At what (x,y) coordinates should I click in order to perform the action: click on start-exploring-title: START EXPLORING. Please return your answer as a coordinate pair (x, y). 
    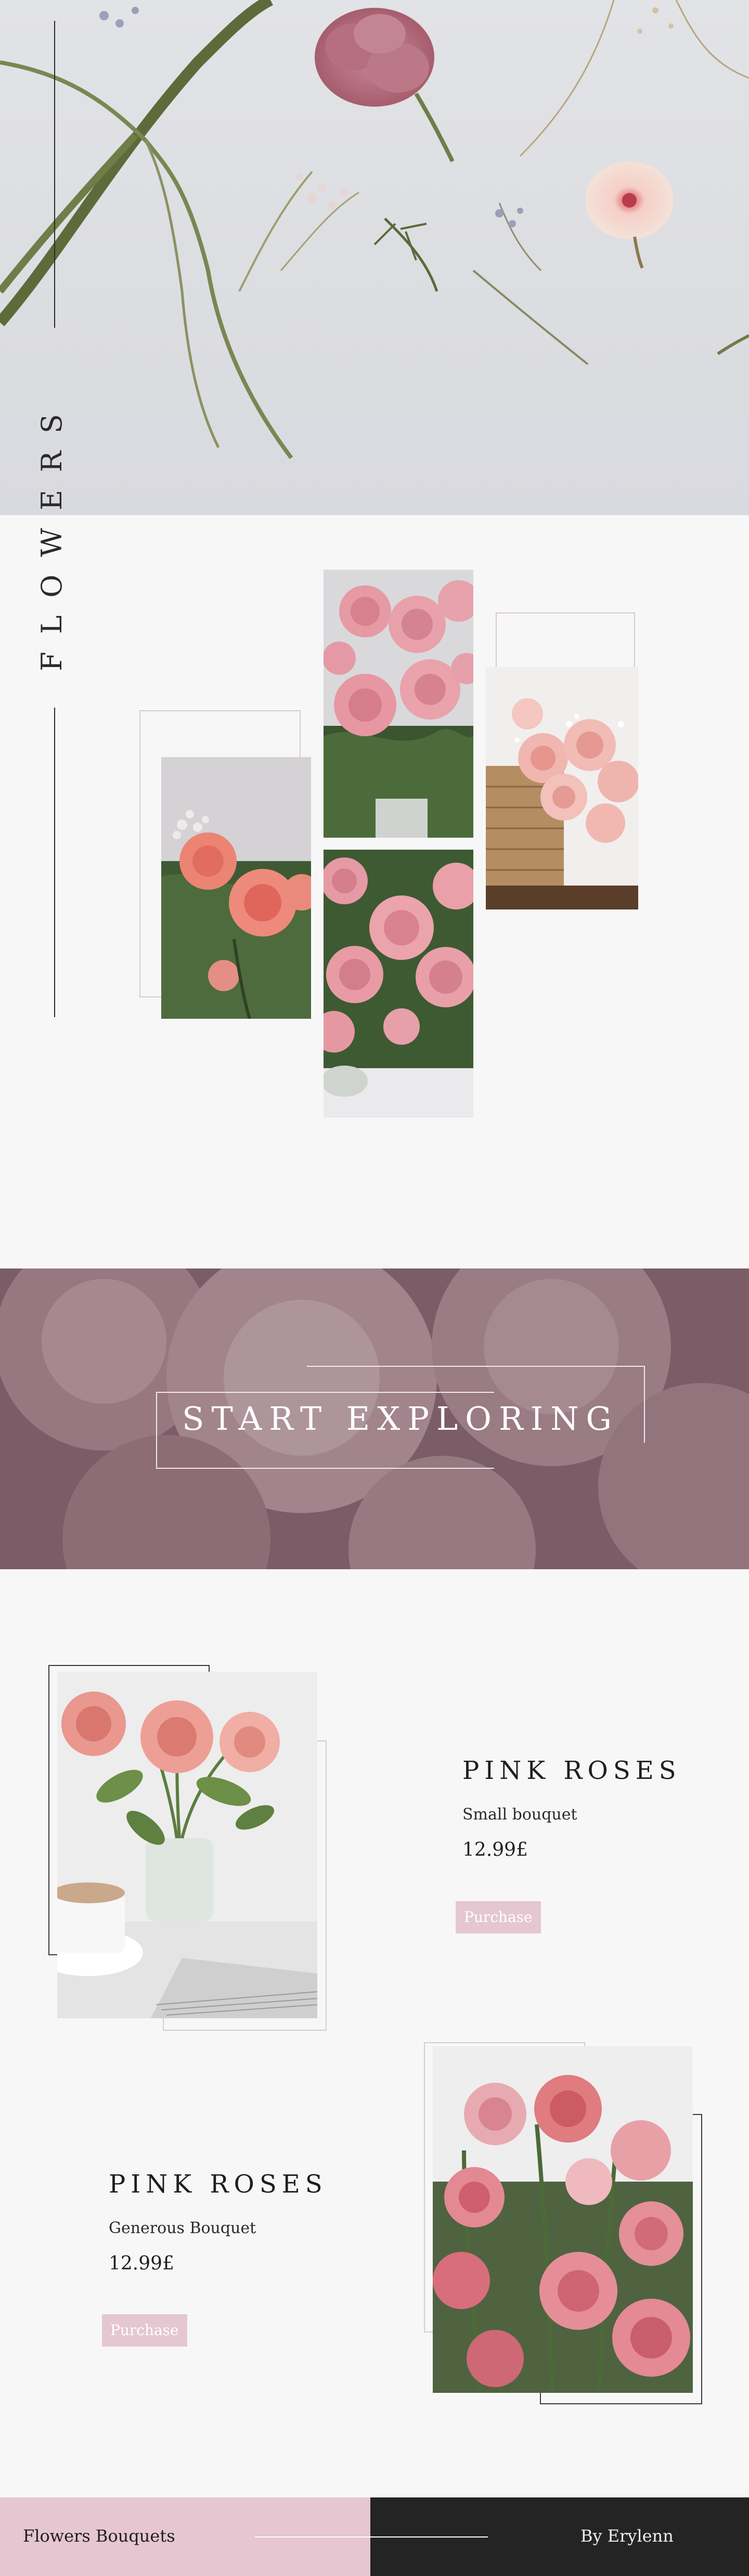
    Looking at the image, I should click on (400, 1419).